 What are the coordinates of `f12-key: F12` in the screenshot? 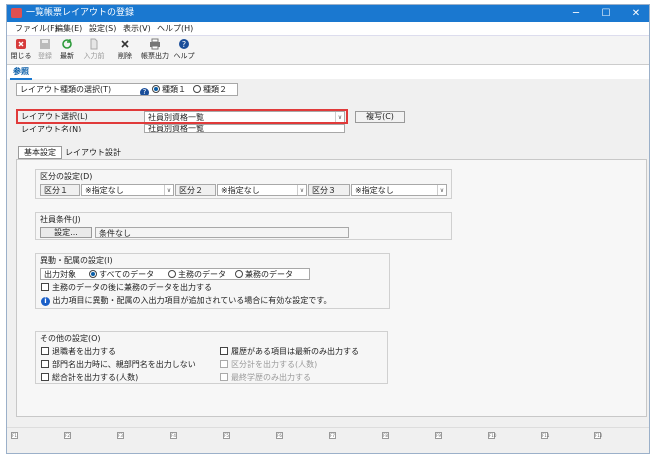 It's located at (598, 435).